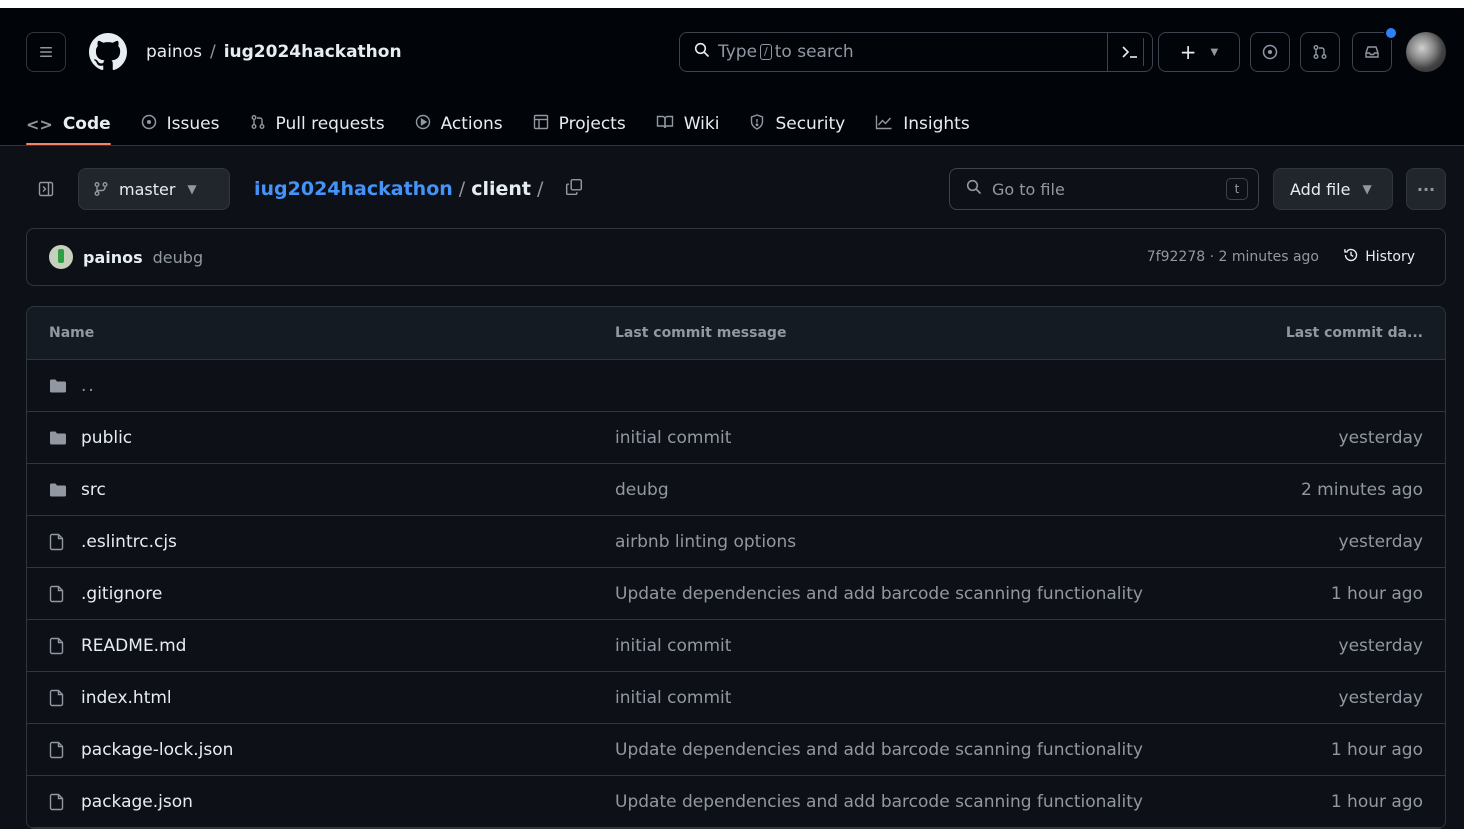  I want to click on play-icon, so click(423, 124).